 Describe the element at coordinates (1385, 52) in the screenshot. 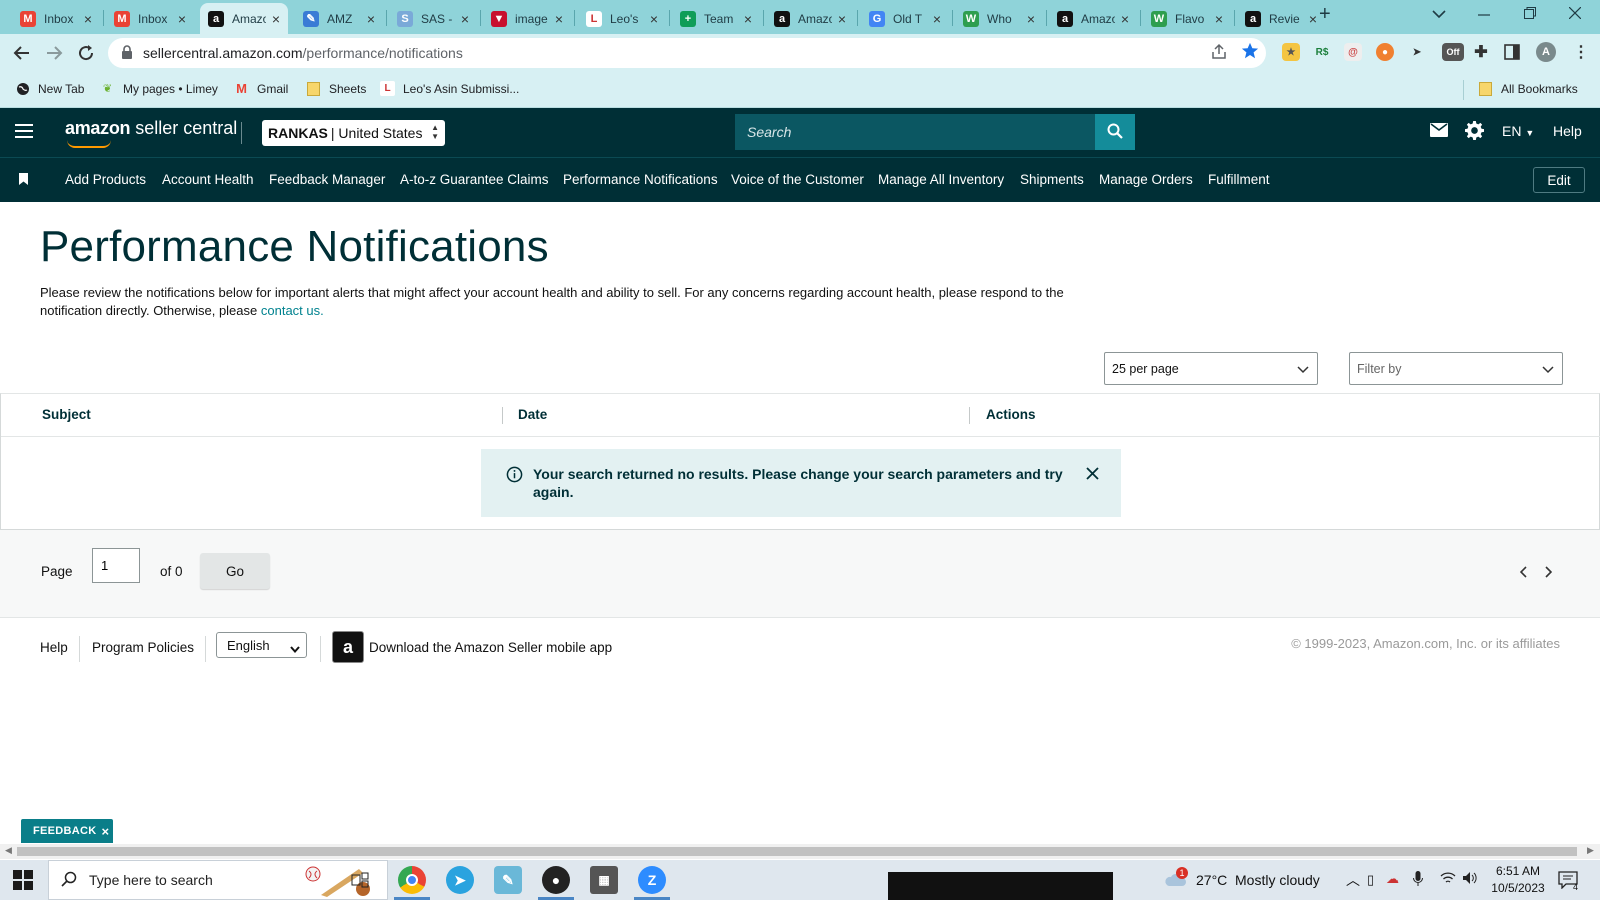

I see `extension-circle-icon: ●` at that location.